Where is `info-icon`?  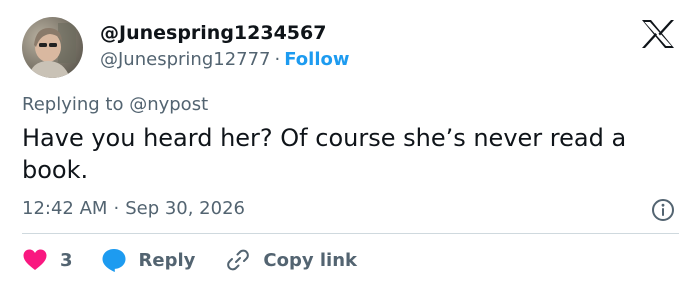 info-icon is located at coordinates (663, 210).